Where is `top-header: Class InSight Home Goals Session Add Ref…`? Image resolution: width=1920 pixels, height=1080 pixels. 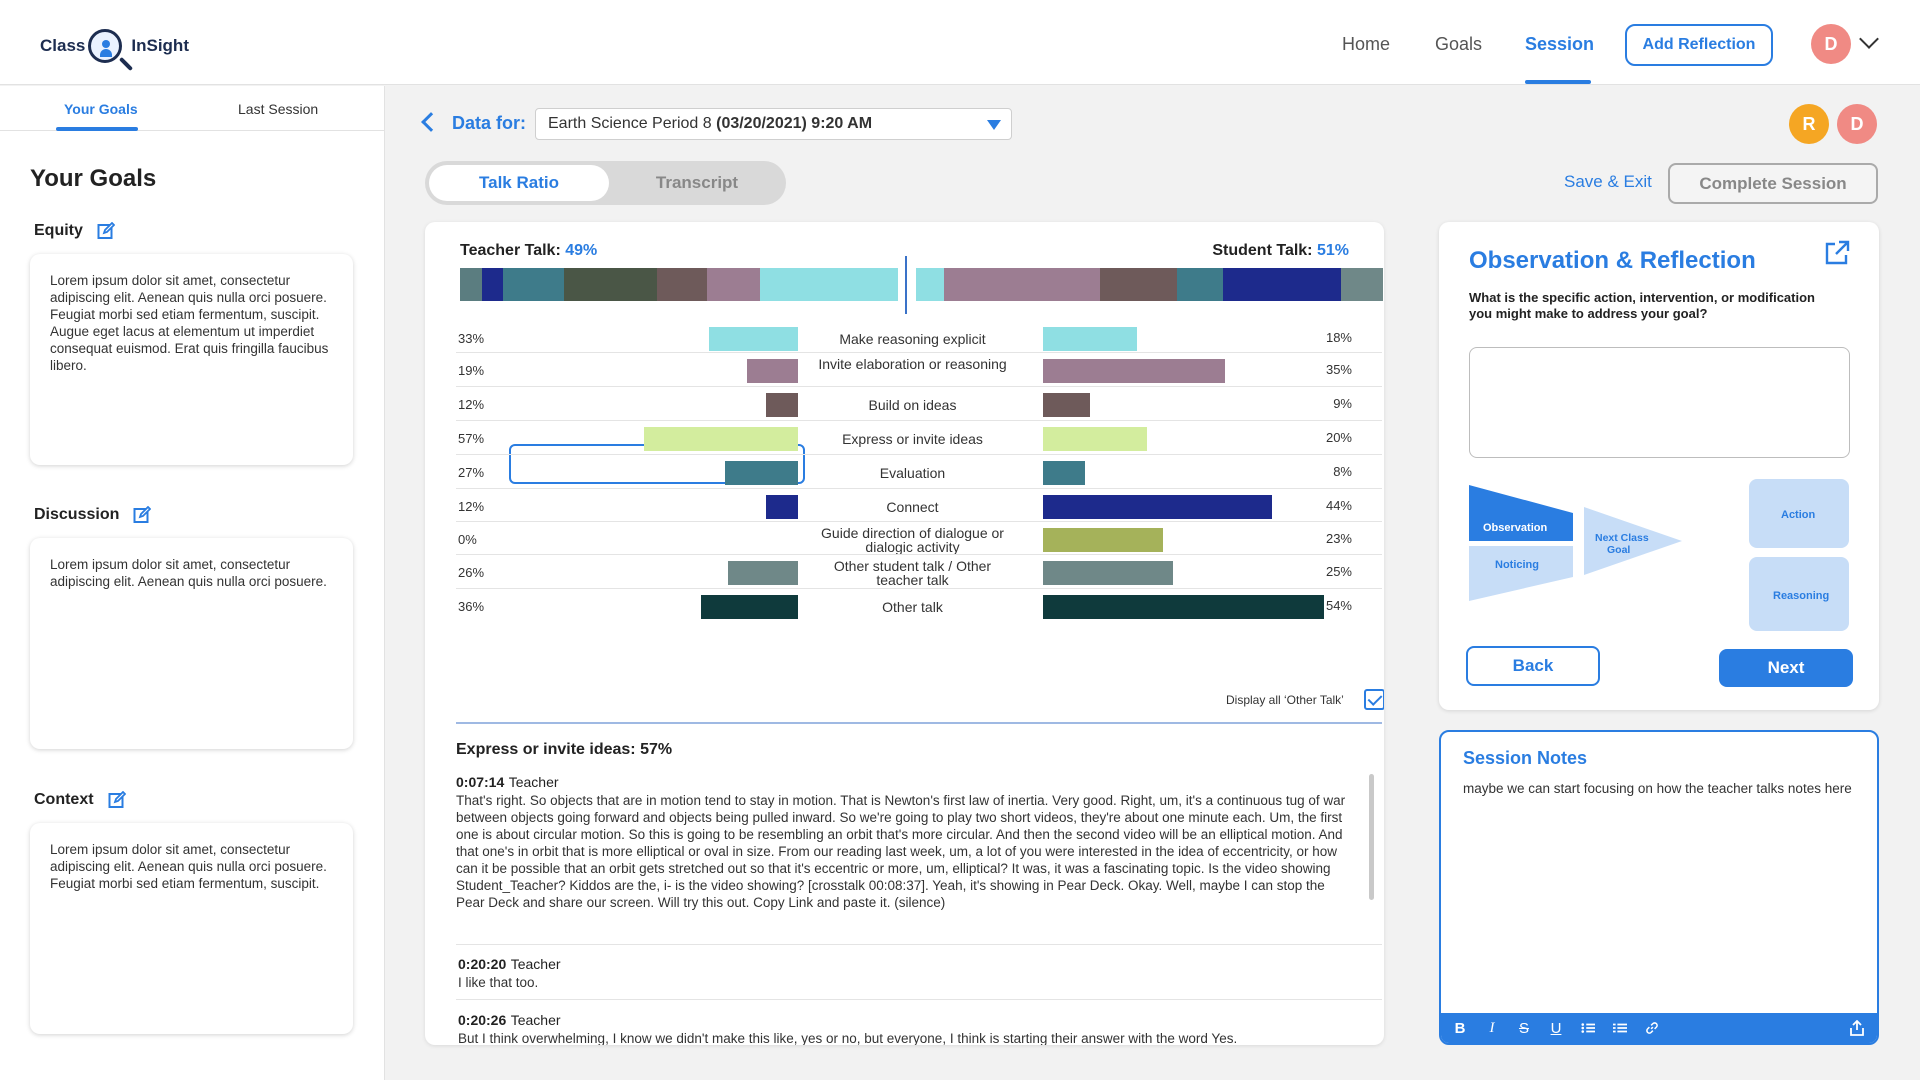 top-header: Class InSight Home Goals Session Add Ref… is located at coordinates (960, 42).